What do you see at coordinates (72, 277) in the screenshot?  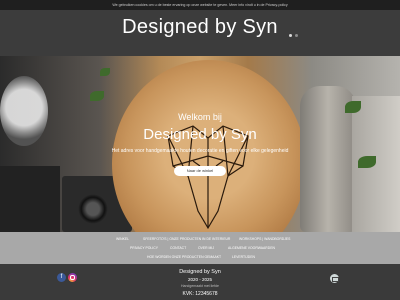 I see `instagram-icon` at bounding box center [72, 277].